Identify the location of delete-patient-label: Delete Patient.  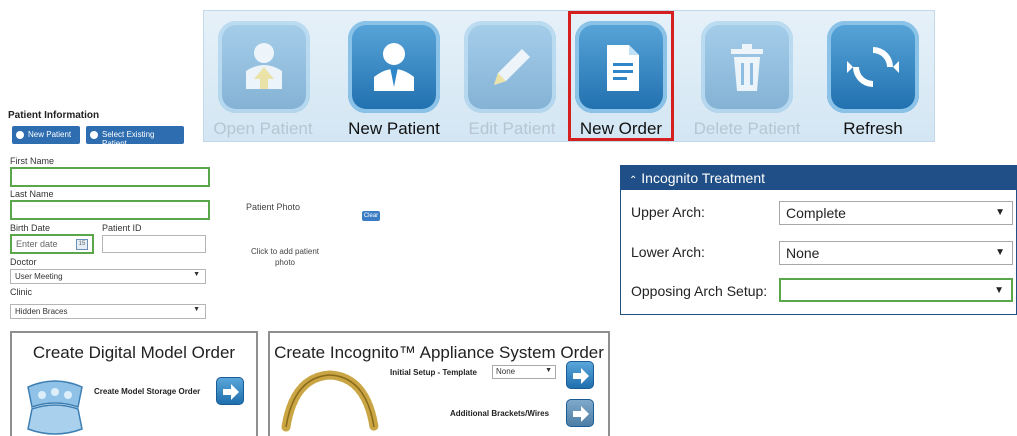
(747, 128).